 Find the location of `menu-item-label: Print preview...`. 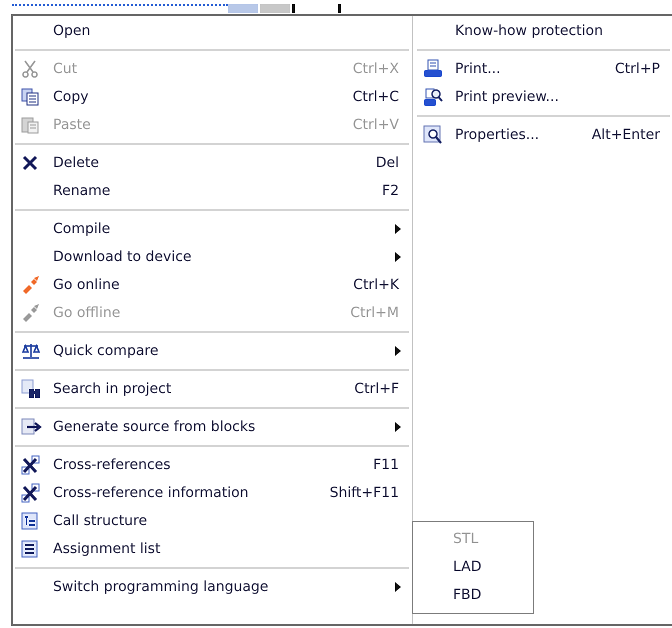

menu-item-label: Print preview... is located at coordinates (507, 97).